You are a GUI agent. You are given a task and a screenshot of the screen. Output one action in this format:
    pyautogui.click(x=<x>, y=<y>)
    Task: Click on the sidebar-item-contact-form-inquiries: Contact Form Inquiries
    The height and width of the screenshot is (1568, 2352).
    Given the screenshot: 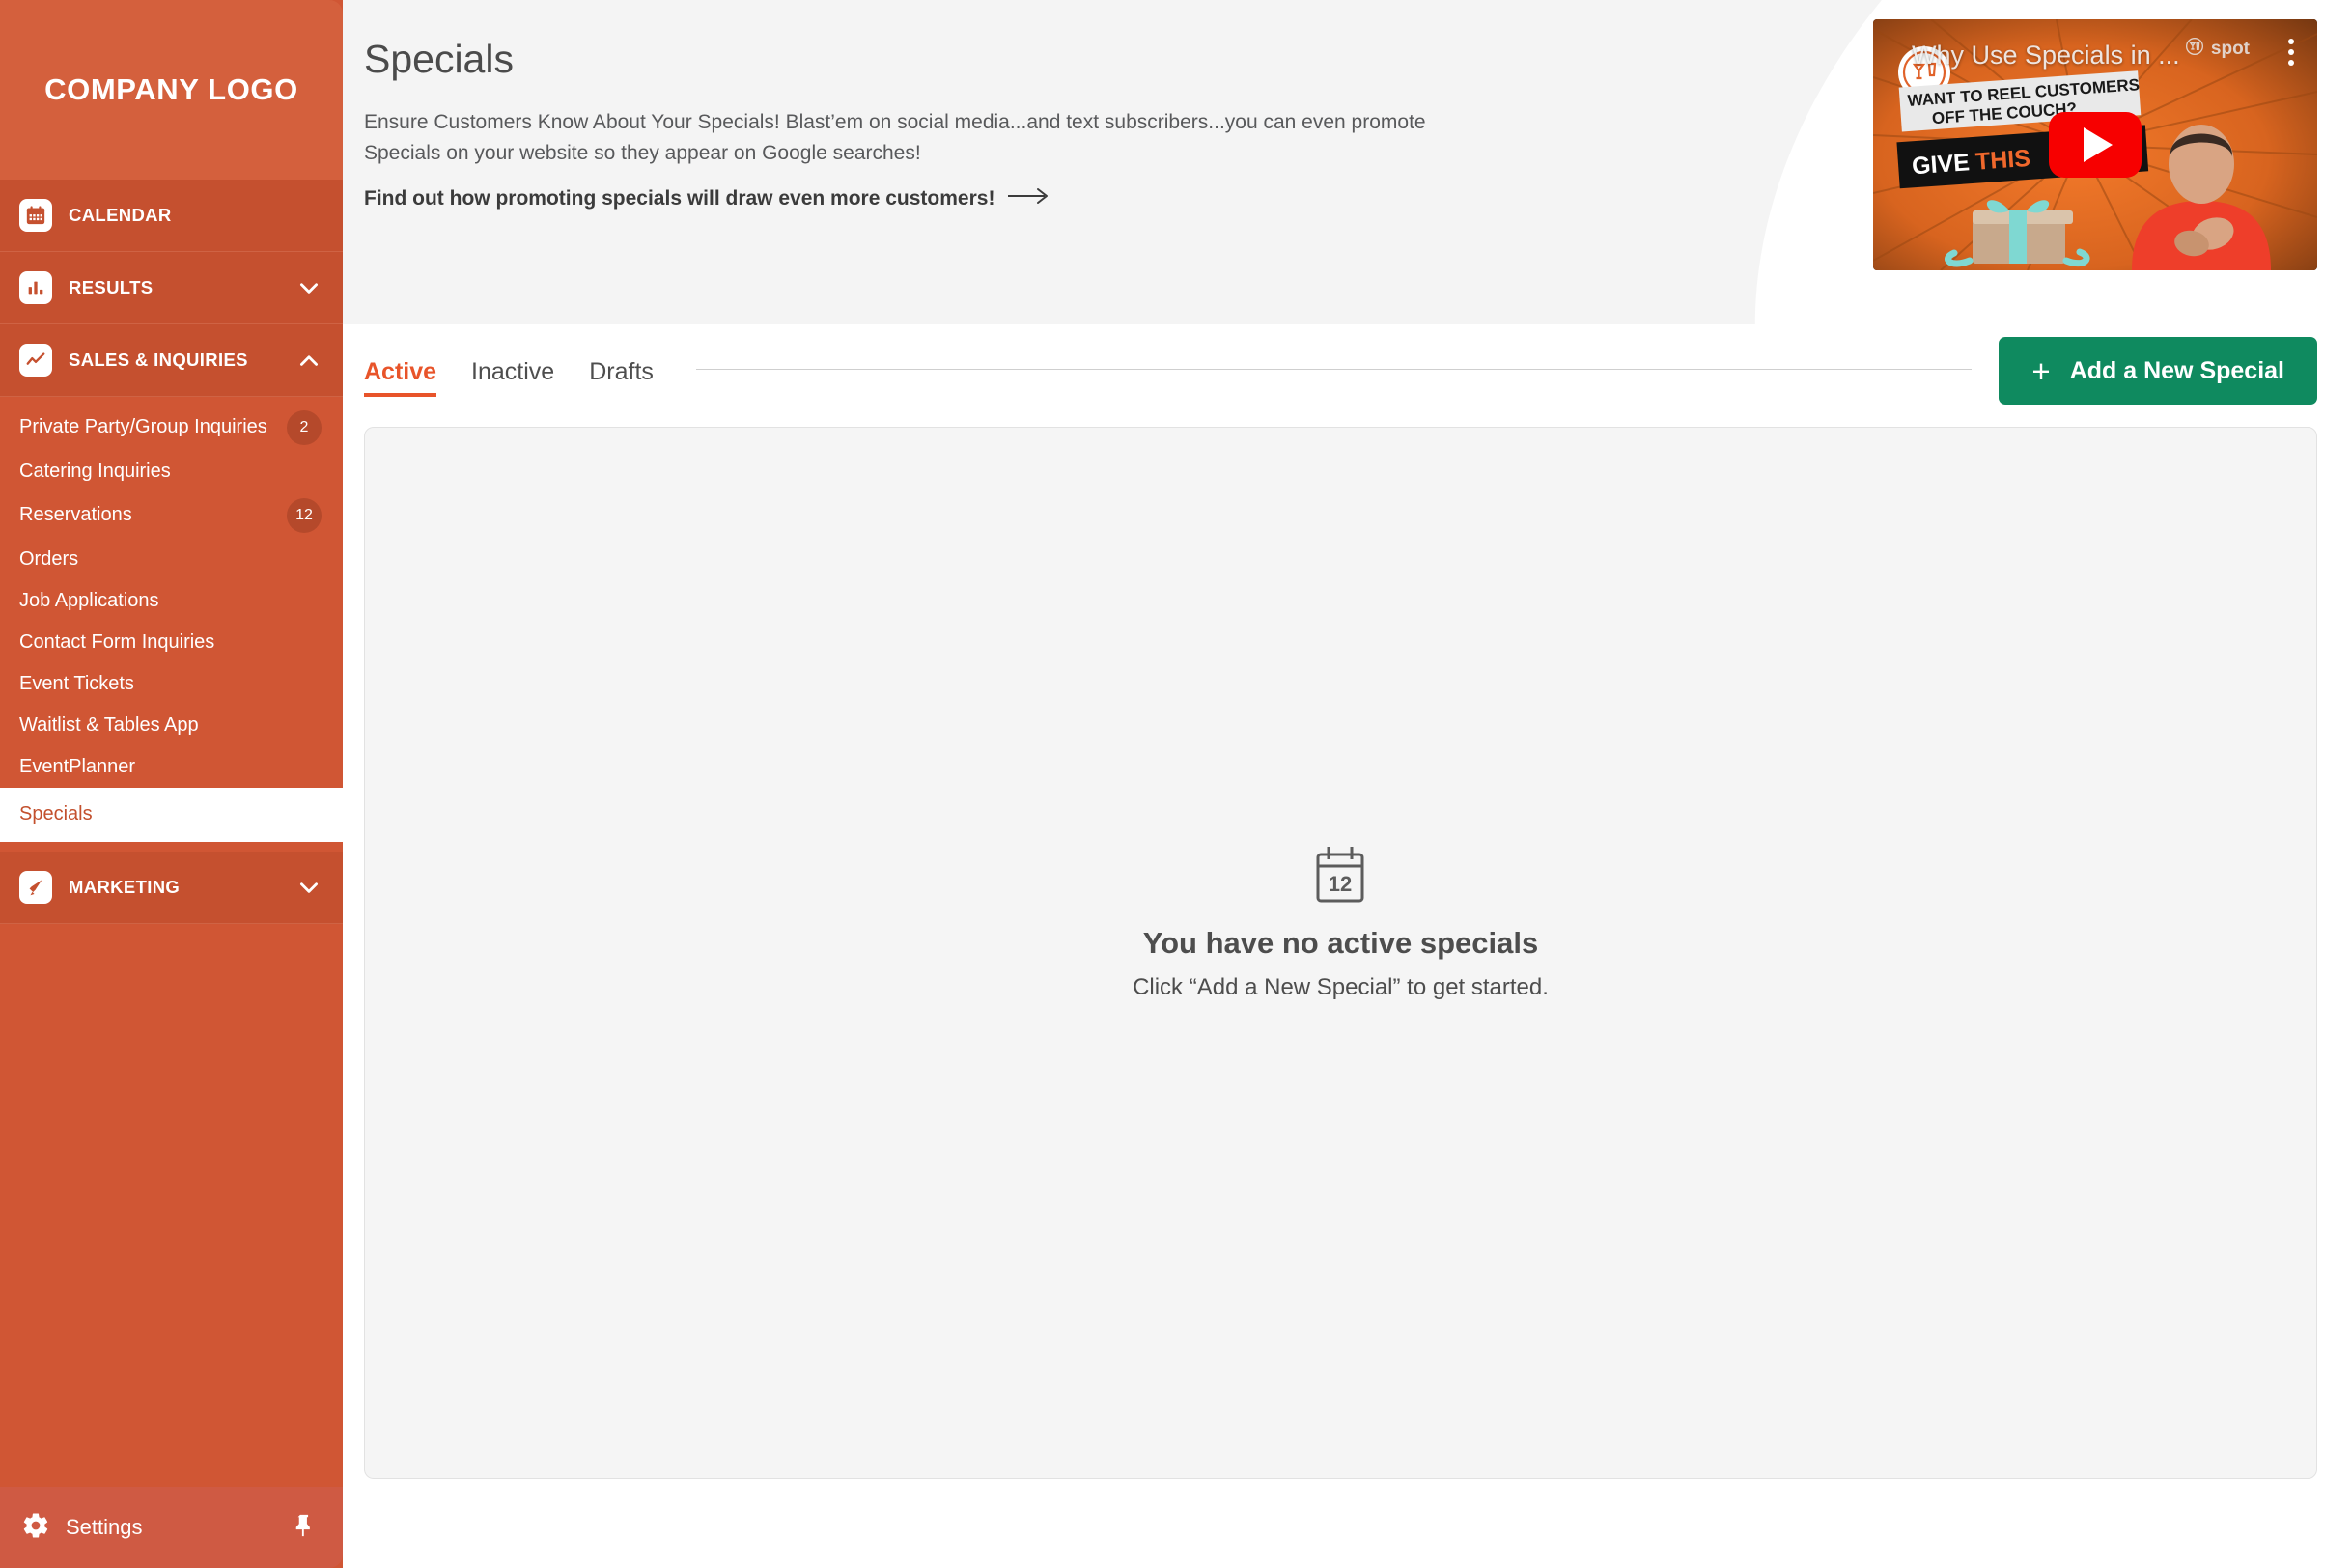 What is the action you would take?
    pyautogui.click(x=172, y=643)
    